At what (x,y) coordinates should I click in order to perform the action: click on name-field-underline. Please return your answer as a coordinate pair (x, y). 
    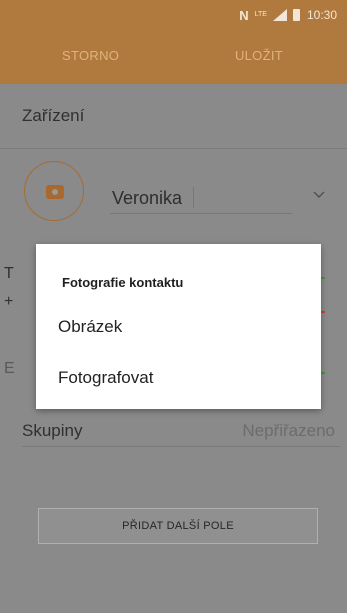
    Looking at the image, I should click on (201, 213).